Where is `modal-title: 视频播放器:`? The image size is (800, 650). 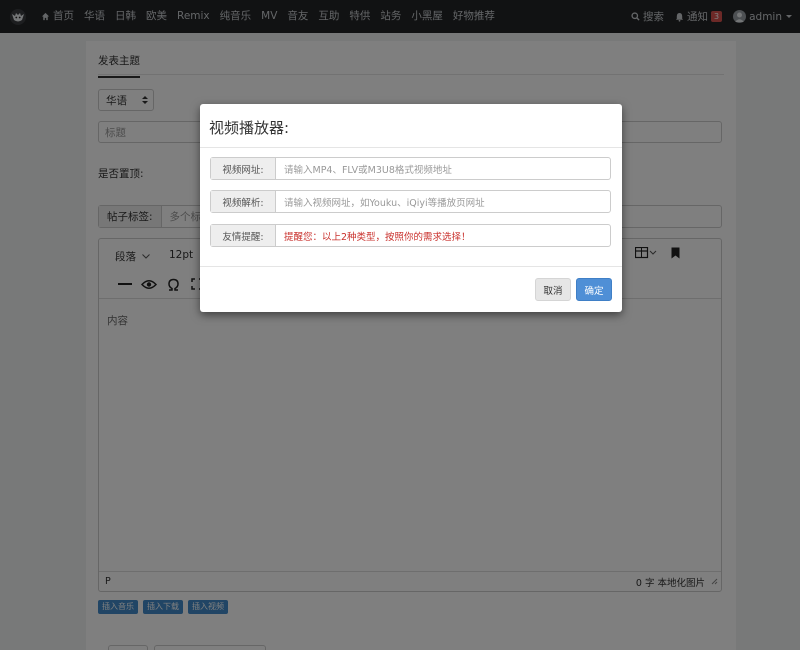 modal-title: 视频播放器: is located at coordinates (249, 128).